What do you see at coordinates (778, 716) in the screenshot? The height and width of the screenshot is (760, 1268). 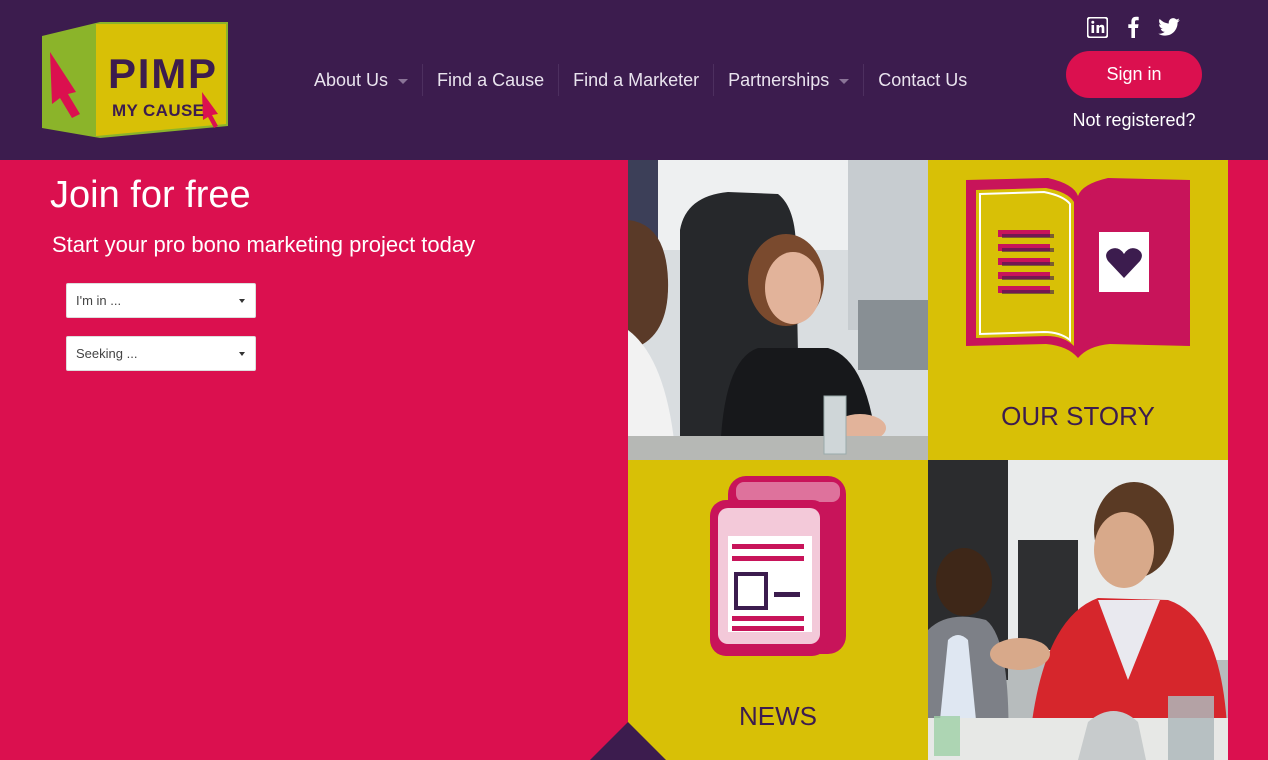 I see `news-label: NEWS` at bounding box center [778, 716].